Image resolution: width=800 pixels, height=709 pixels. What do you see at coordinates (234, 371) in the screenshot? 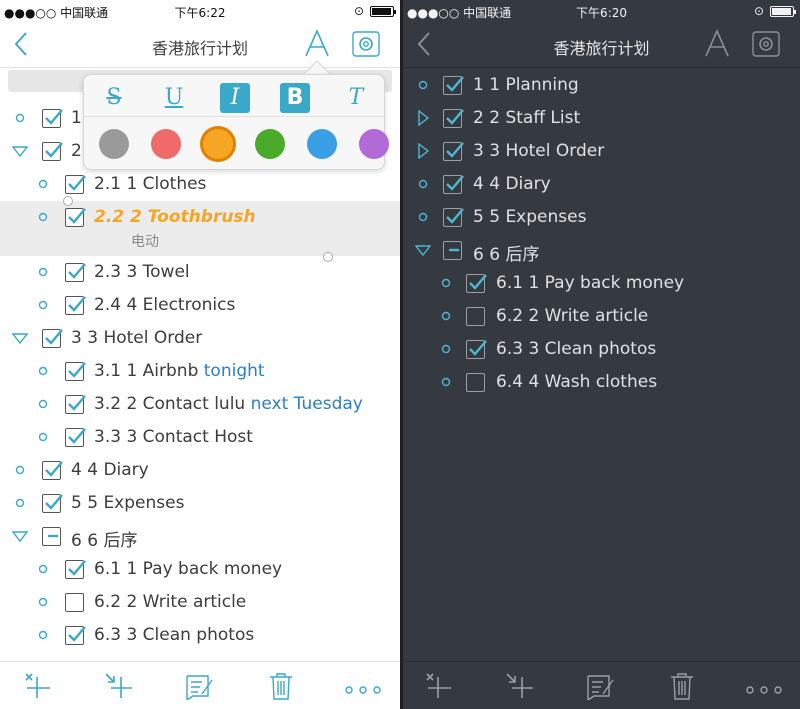
I see `date-link: tonight` at bounding box center [234, 371].